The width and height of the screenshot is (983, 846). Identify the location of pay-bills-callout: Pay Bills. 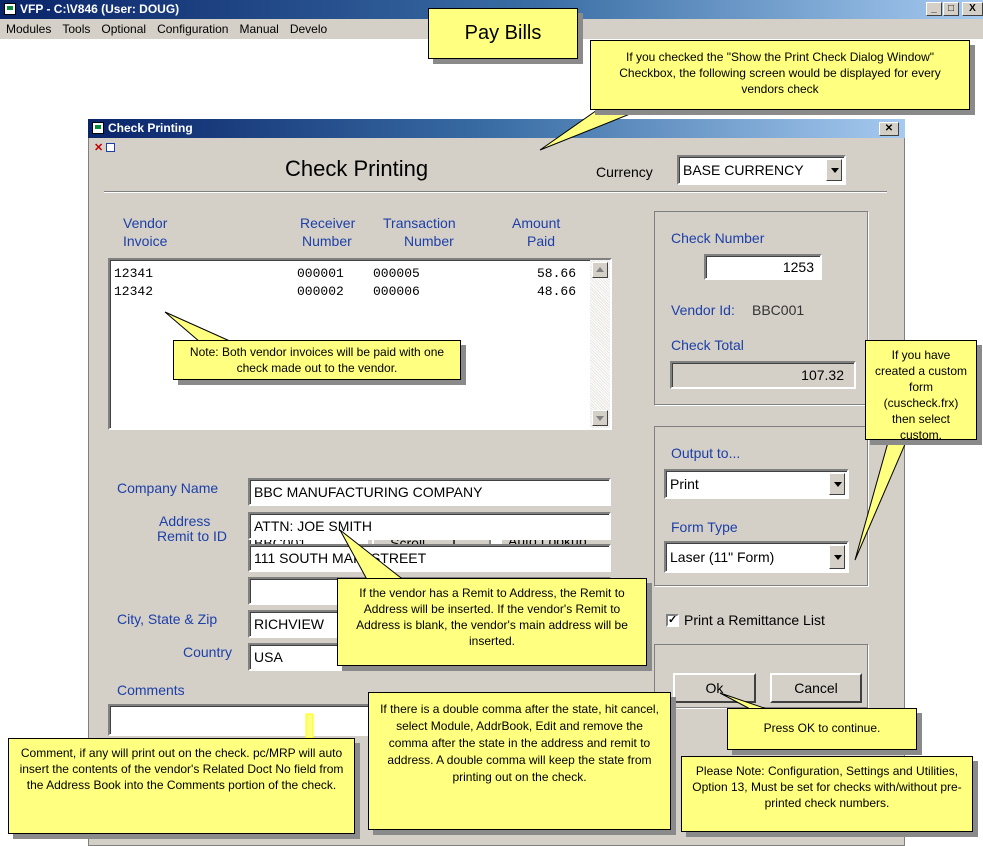
(503, 33).